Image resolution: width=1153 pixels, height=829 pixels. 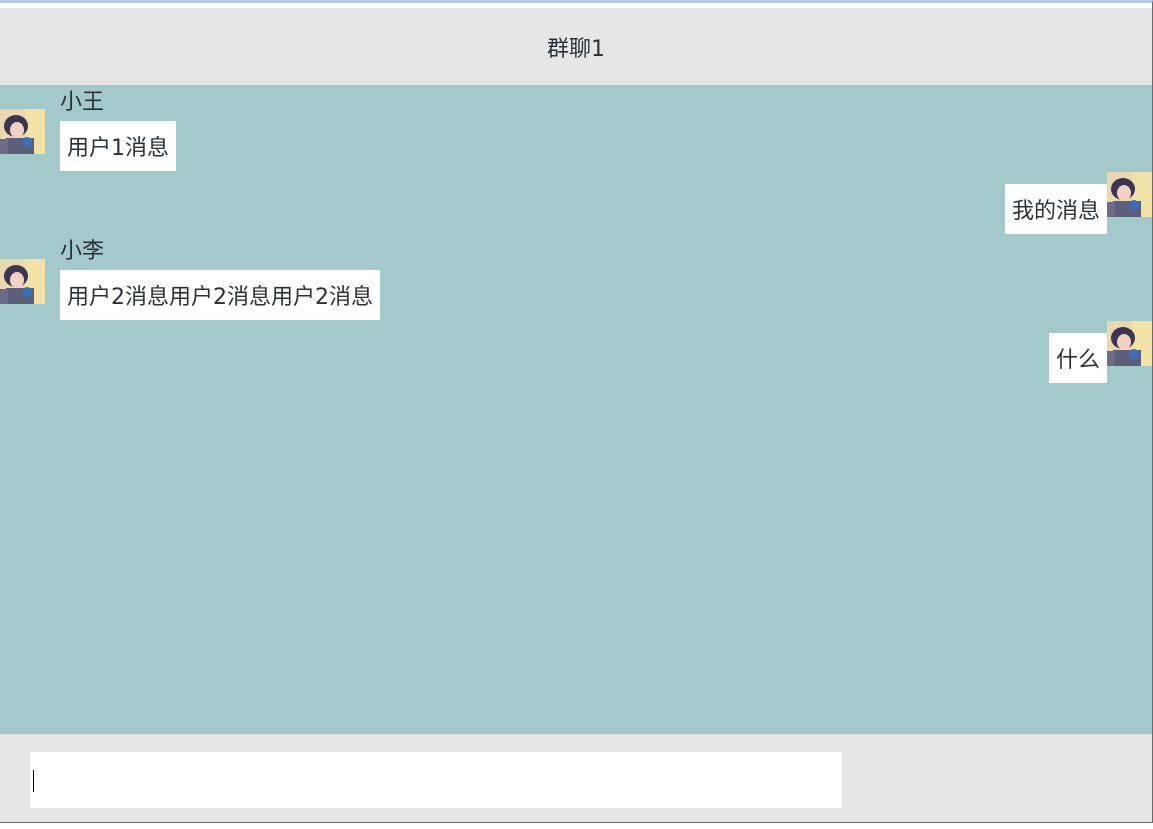 I want to click on sender-name: 小王, so click(x=82, y=102).